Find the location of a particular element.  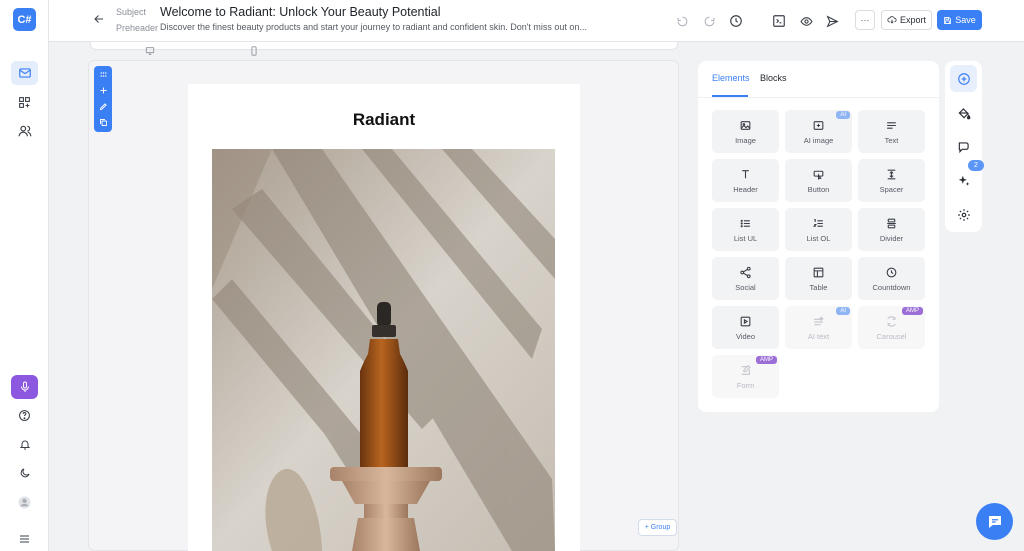

support-chat-button is located at coordinates (994, 521).